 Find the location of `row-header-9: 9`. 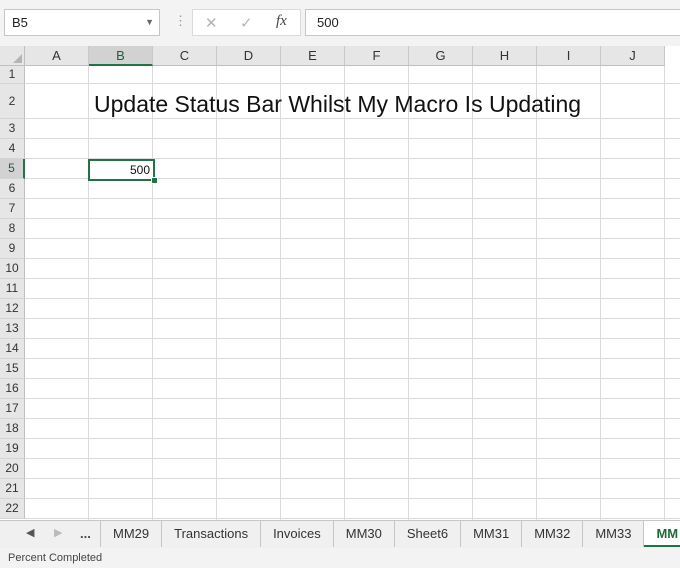

row-header-9: 9 is located at coordinates (12, 249).